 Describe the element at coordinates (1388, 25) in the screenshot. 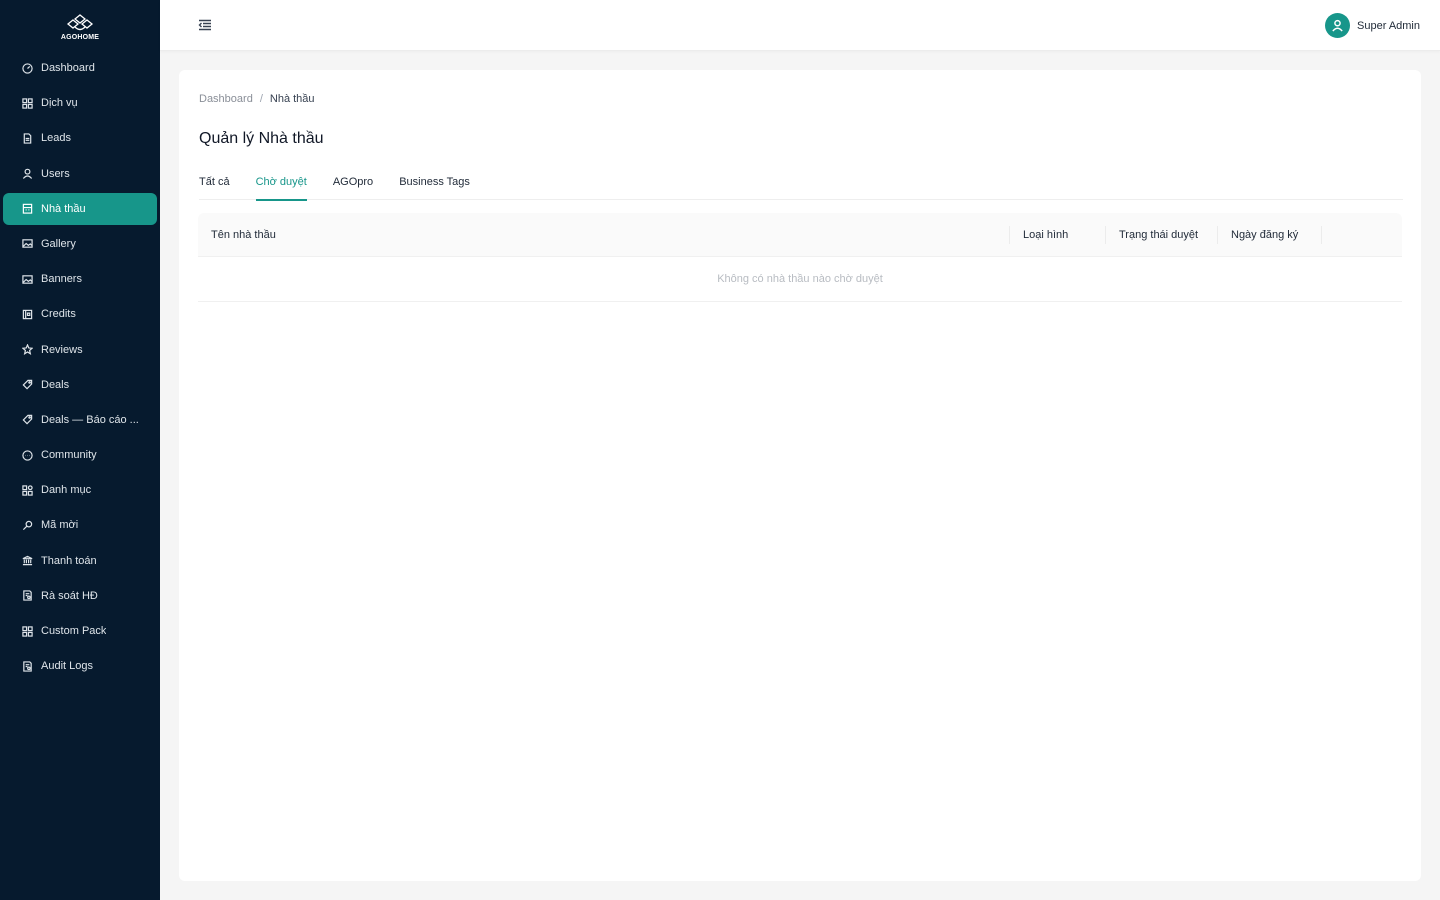

I see `user-name: Super Admin` at that location.